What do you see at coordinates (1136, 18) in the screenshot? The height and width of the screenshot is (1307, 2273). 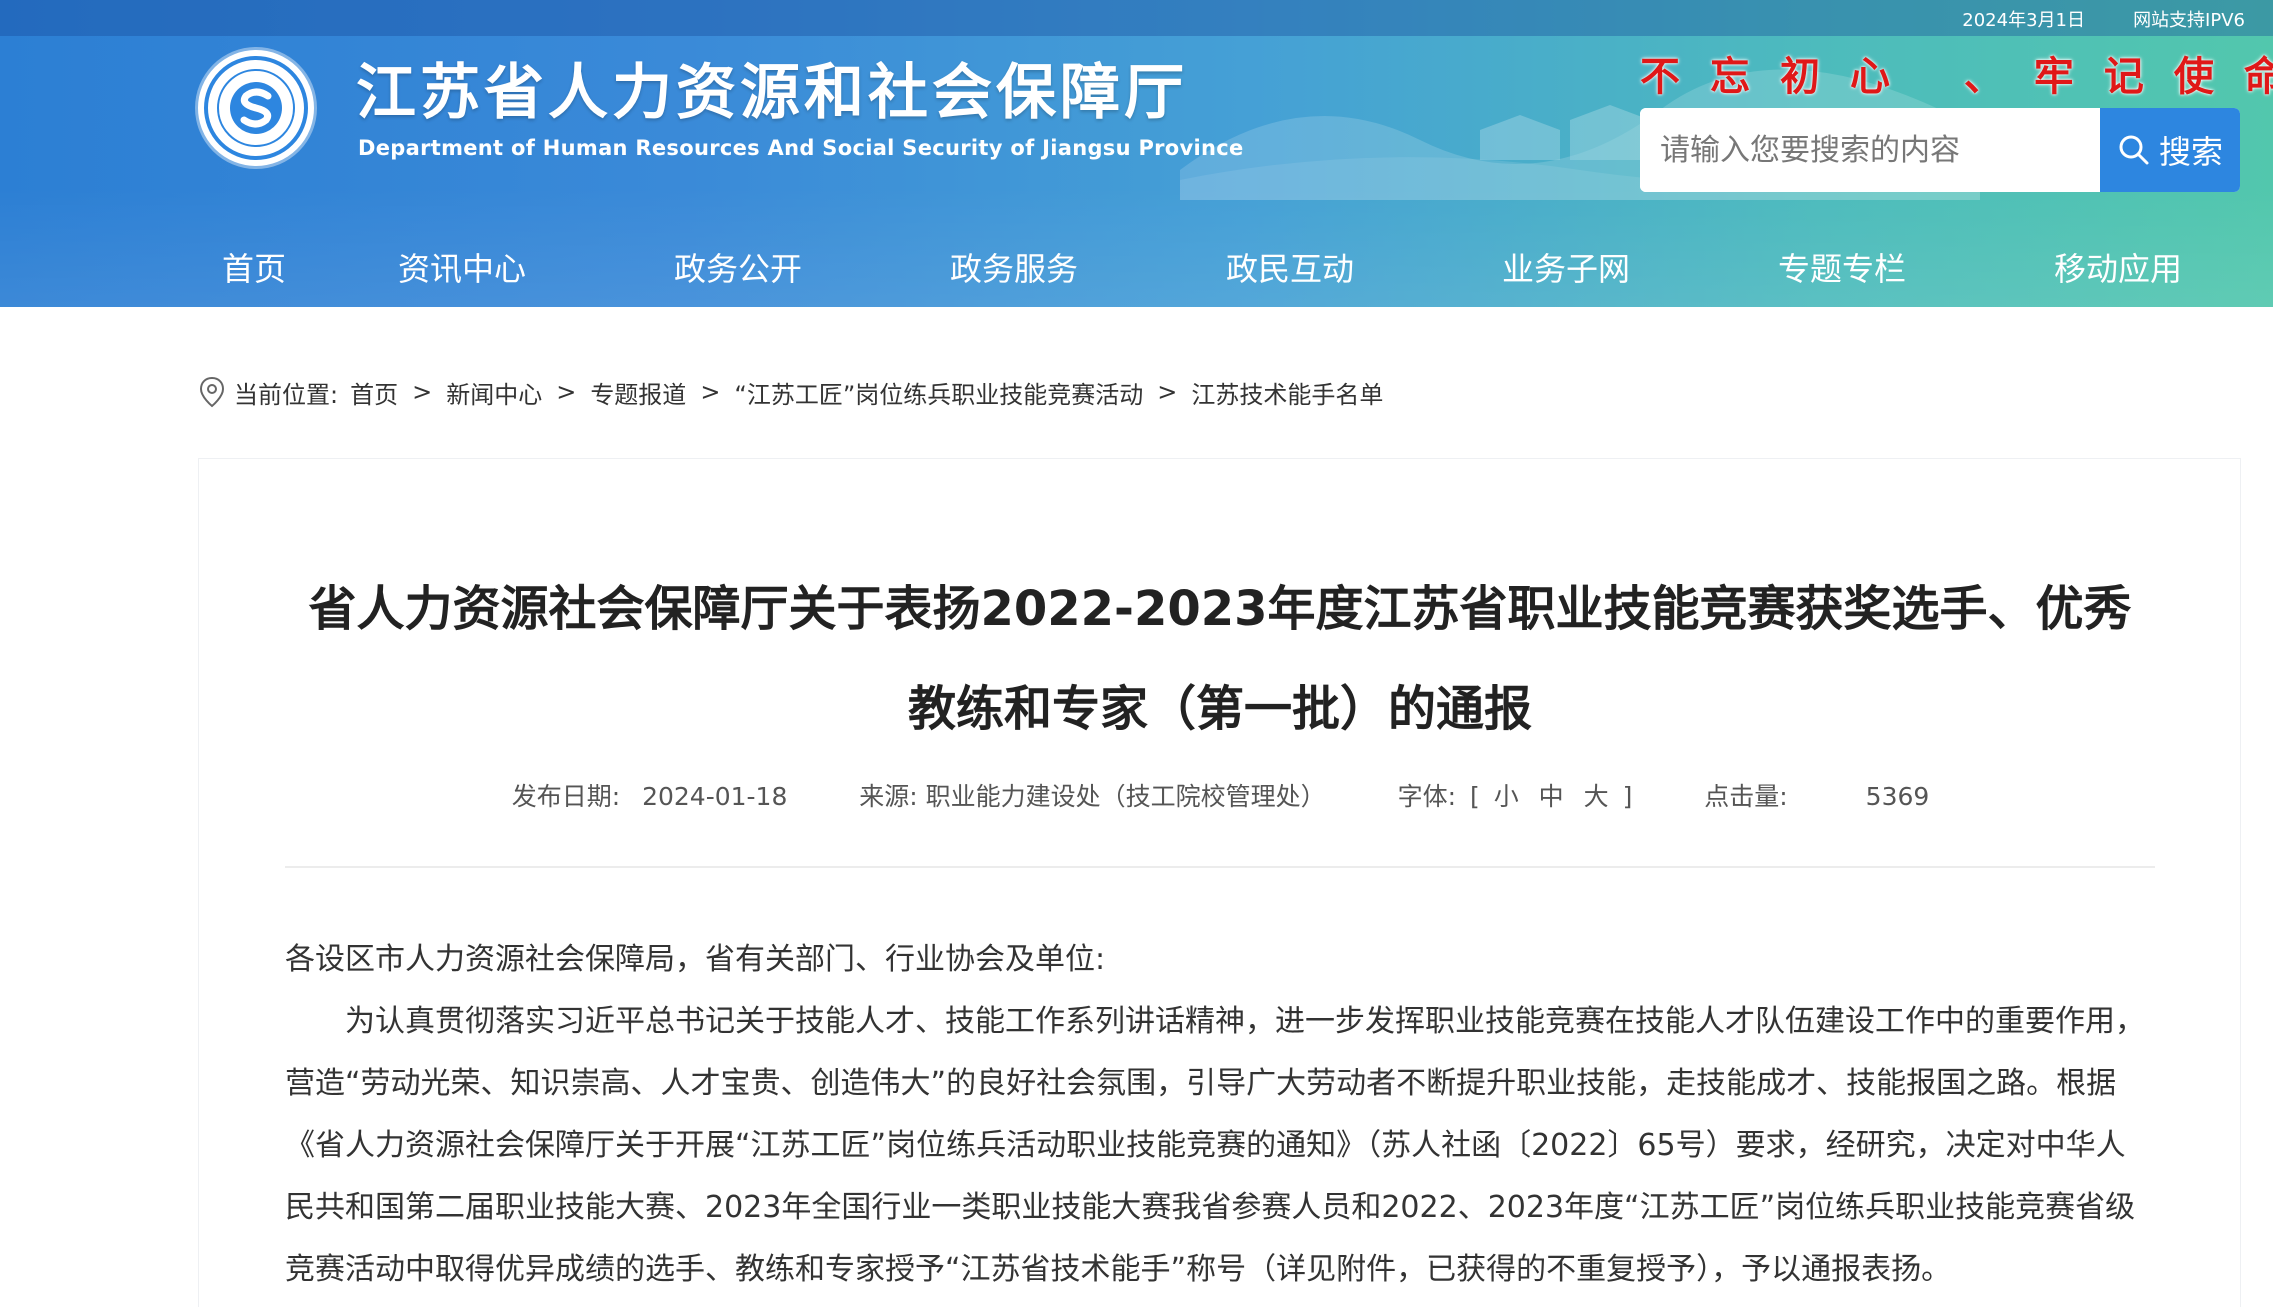 I see `top-bar: 2024年3月1日 网站支持IPV6` at bounding box center [1136, 18].